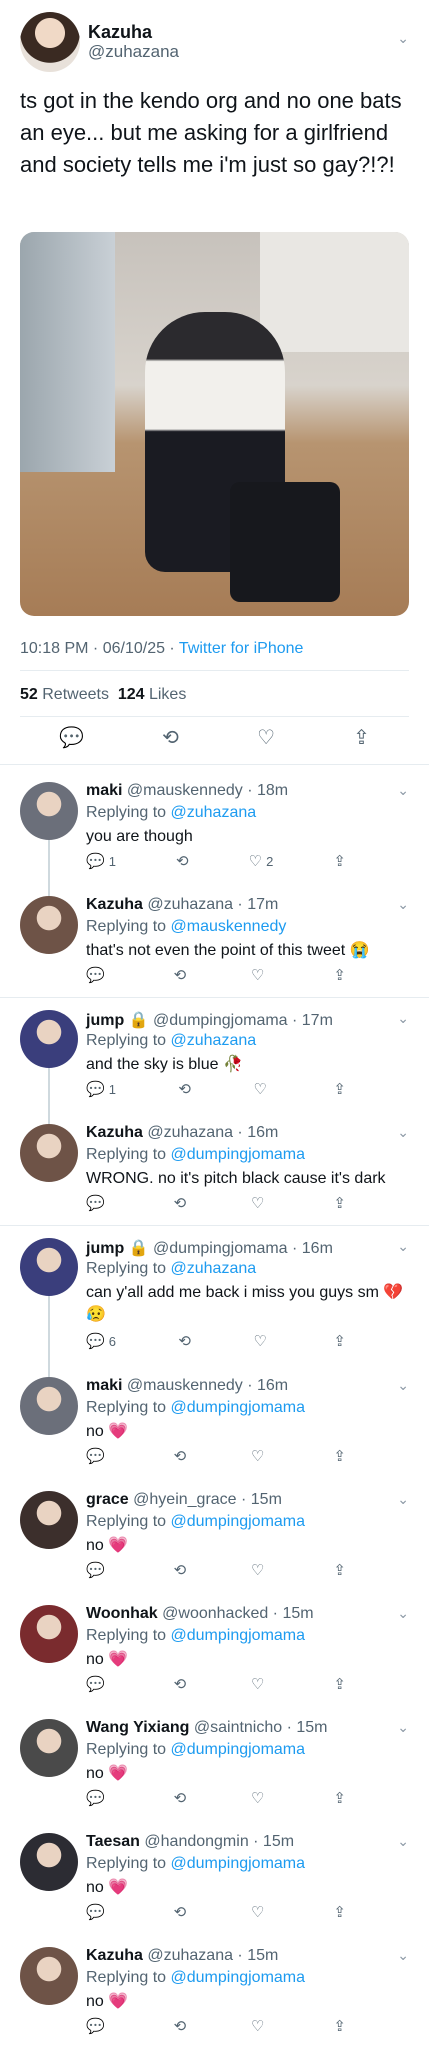 The image size is (429, 2047). I want to click on reply-author: jump 🔒 @dumpingjomama · 17m, so click(209, 1020).